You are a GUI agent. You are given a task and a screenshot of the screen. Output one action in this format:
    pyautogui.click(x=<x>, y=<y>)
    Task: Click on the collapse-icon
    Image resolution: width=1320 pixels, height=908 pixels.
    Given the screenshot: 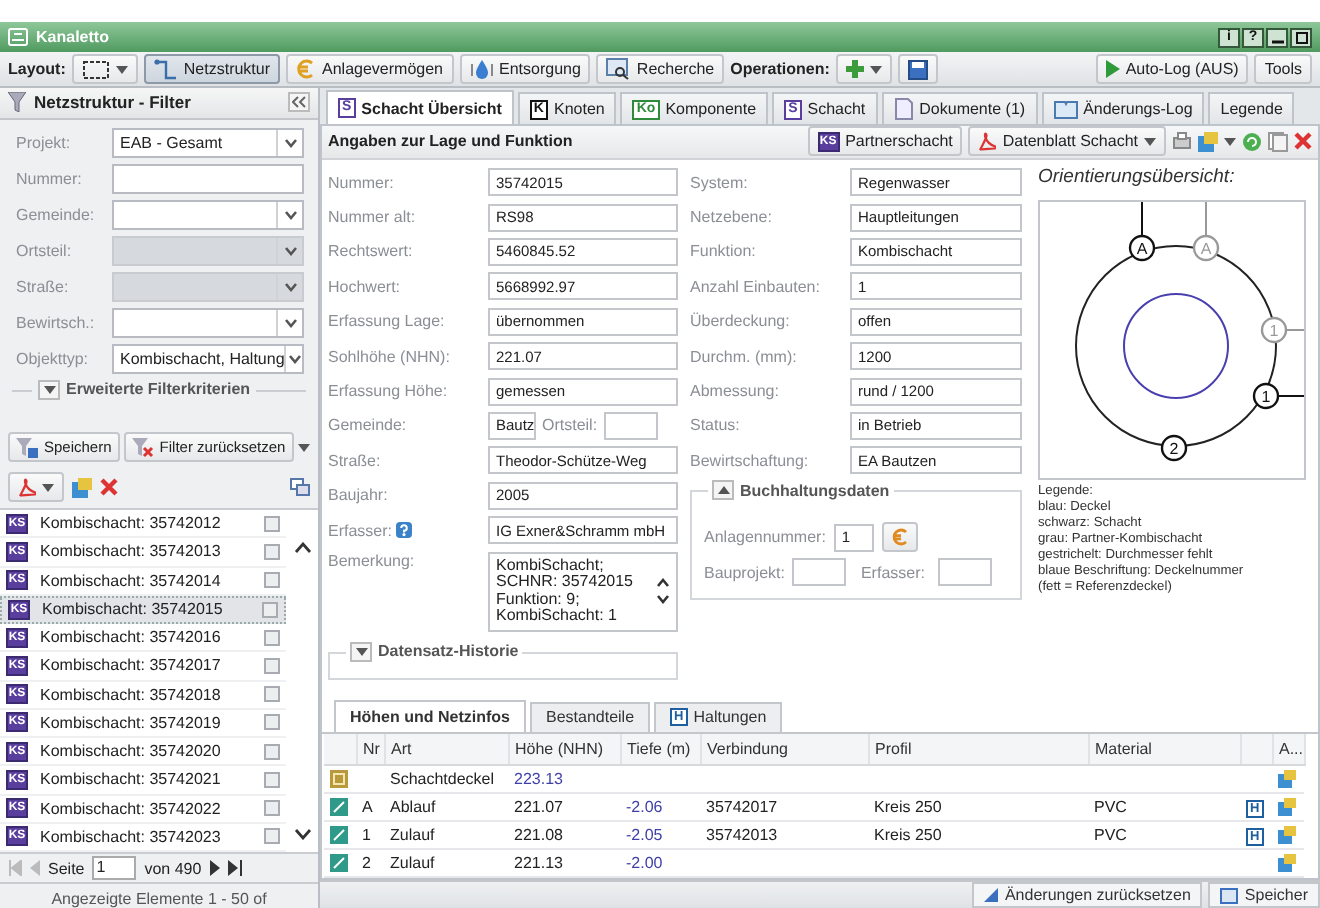 What is the action you would take?
    pyautogui.click(x=299, y=102)
    